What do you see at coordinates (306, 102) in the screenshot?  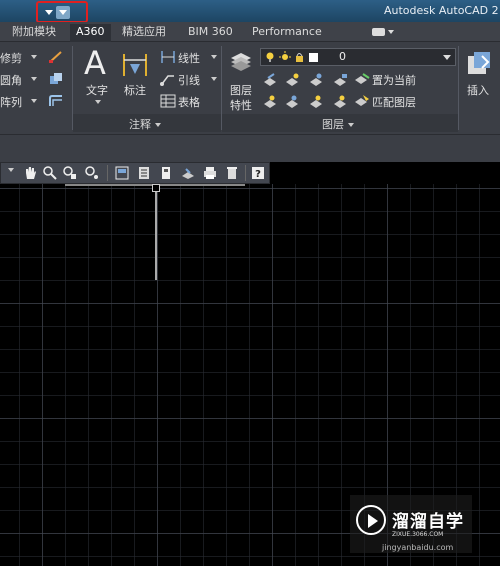 I see `layer-tools-row2-icons` at bounding box center [306, 102].